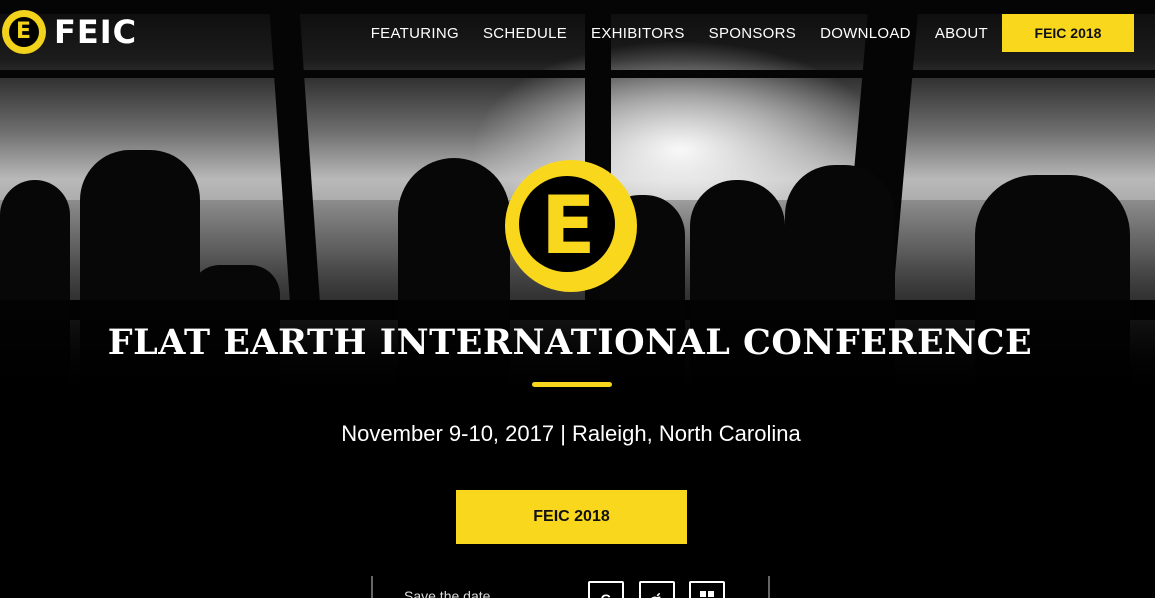 The image size is (1155, 598). What do you see at coordinates (571, 517) in the screenshot?
I see `hero-feic-2018-button: FEIC 2018` at bounding box center [571, 517].